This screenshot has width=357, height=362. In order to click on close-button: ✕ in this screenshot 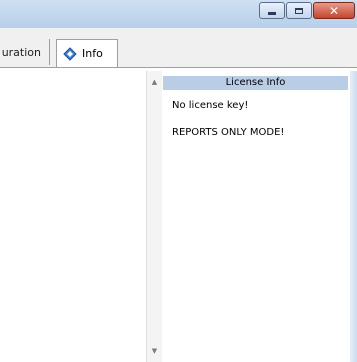, I will do `click(334, 10)`.